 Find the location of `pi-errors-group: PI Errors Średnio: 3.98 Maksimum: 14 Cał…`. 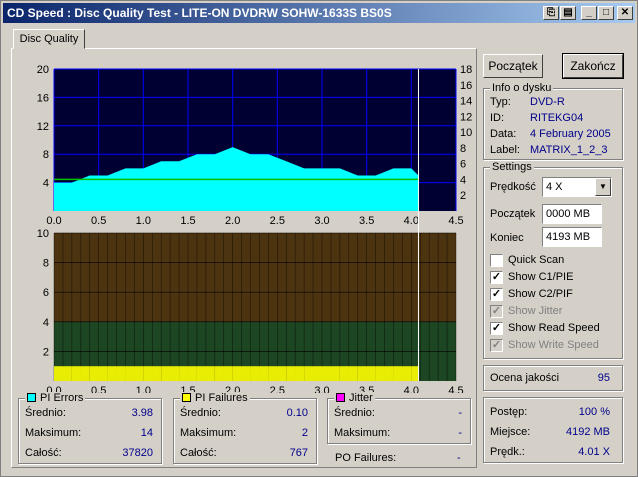

pi-errors-group: PI Errors Średnio: 3.98 Maksimum: 14 Cał… is located at coordinates (90, 428).